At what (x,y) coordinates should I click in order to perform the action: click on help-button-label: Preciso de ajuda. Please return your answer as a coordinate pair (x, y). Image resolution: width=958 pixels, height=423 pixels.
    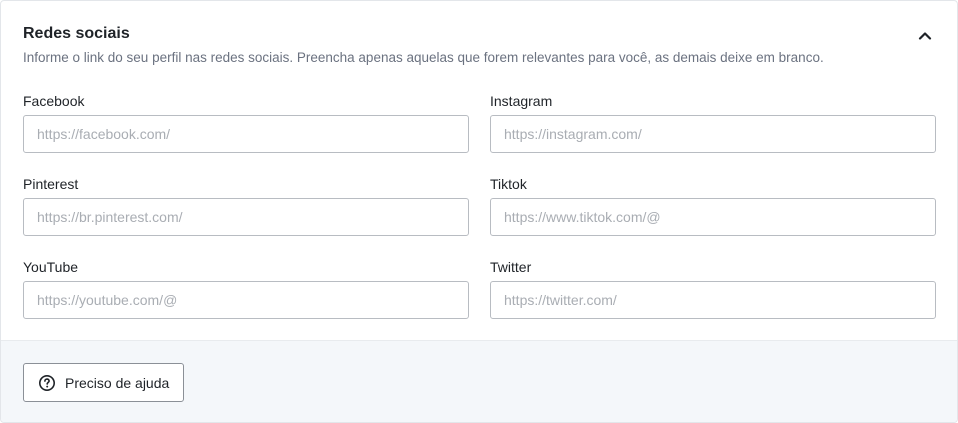
    Looking at the image, I should click on (117, 382).